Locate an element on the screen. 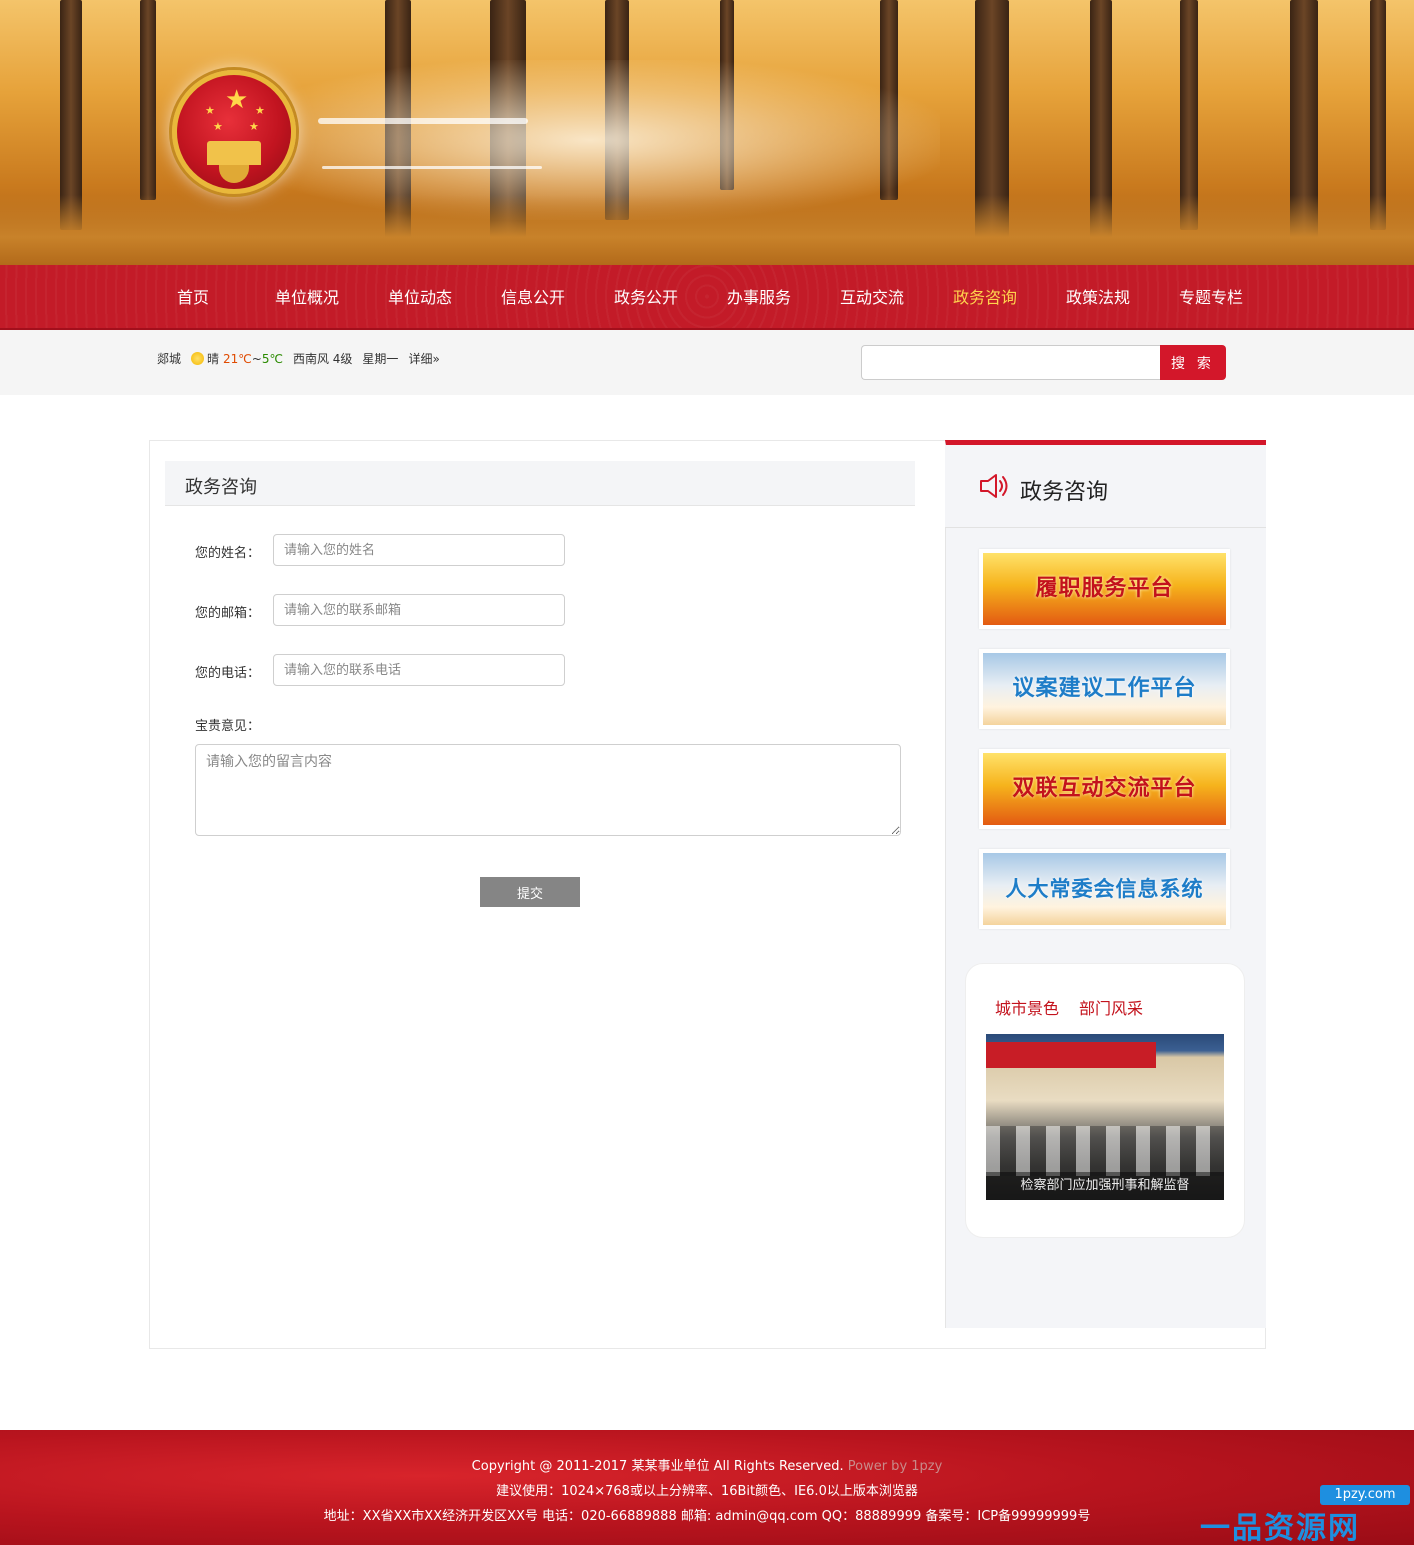 This screenshot has height=1545, width=1414. search-input is located at coordinates (1011, 362).